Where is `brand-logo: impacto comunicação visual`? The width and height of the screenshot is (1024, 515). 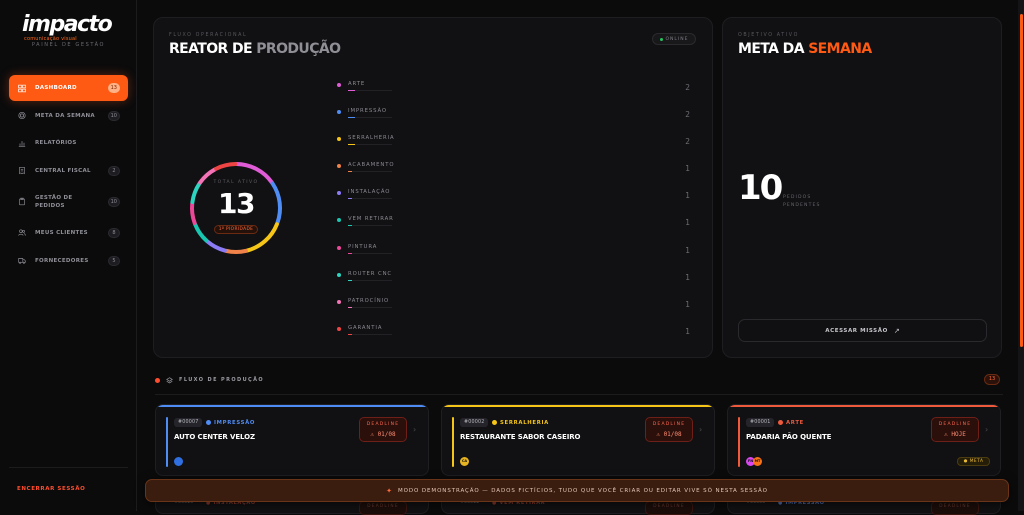
brand-logo: impacto comunicação visual is located at coordinates (69, 27).